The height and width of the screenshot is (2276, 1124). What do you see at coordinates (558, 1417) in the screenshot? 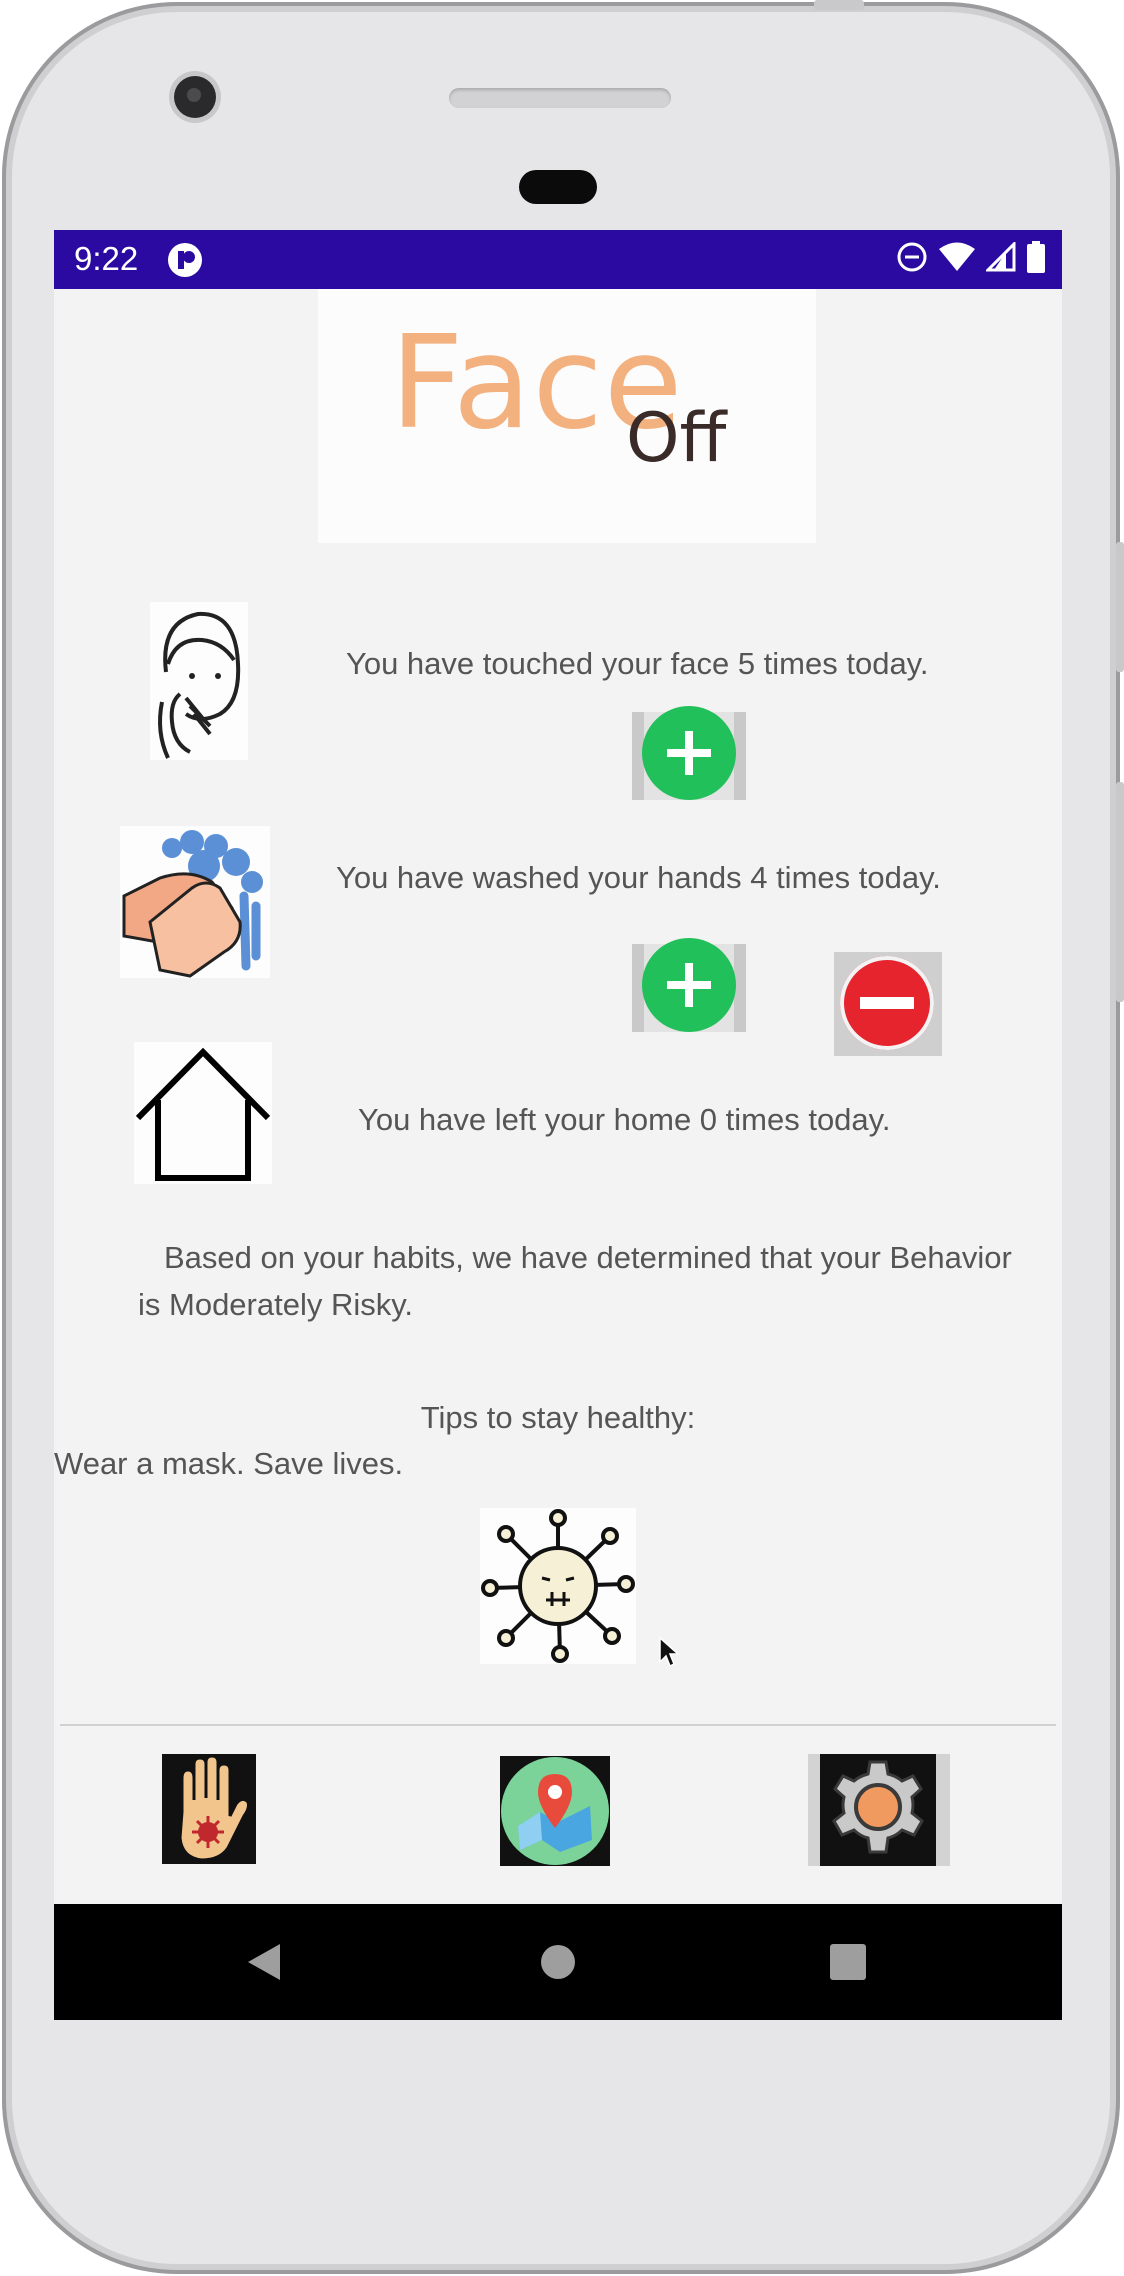
I see `tips-title: Tips to stay healthy:` at bounding box center [558, 1417].